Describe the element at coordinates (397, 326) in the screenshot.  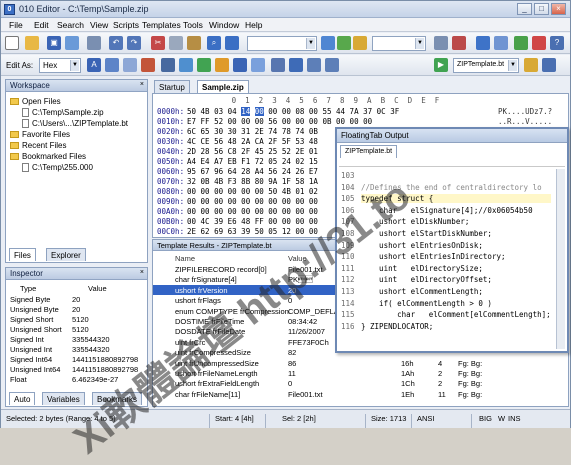
I see `code-line: } ZIPENDLOCATOR;` at that location.